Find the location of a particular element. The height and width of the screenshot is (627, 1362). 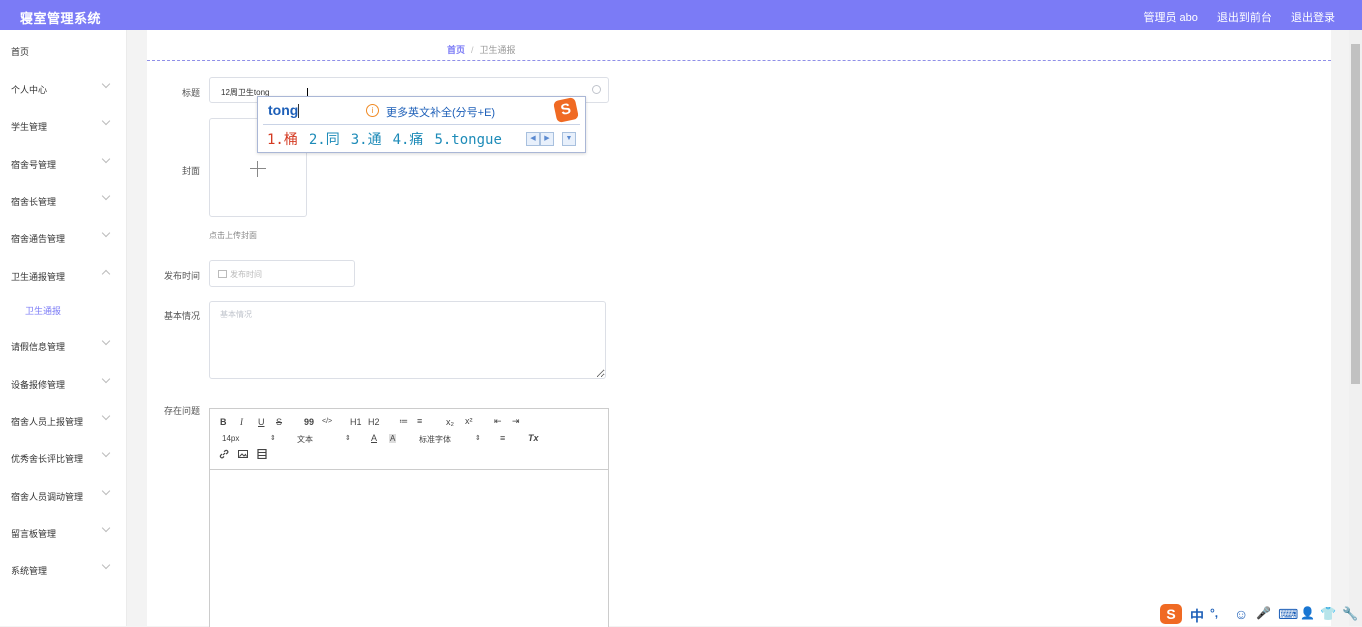

publish-time-picker: 发布时间 is located at coordinates (282, 273).